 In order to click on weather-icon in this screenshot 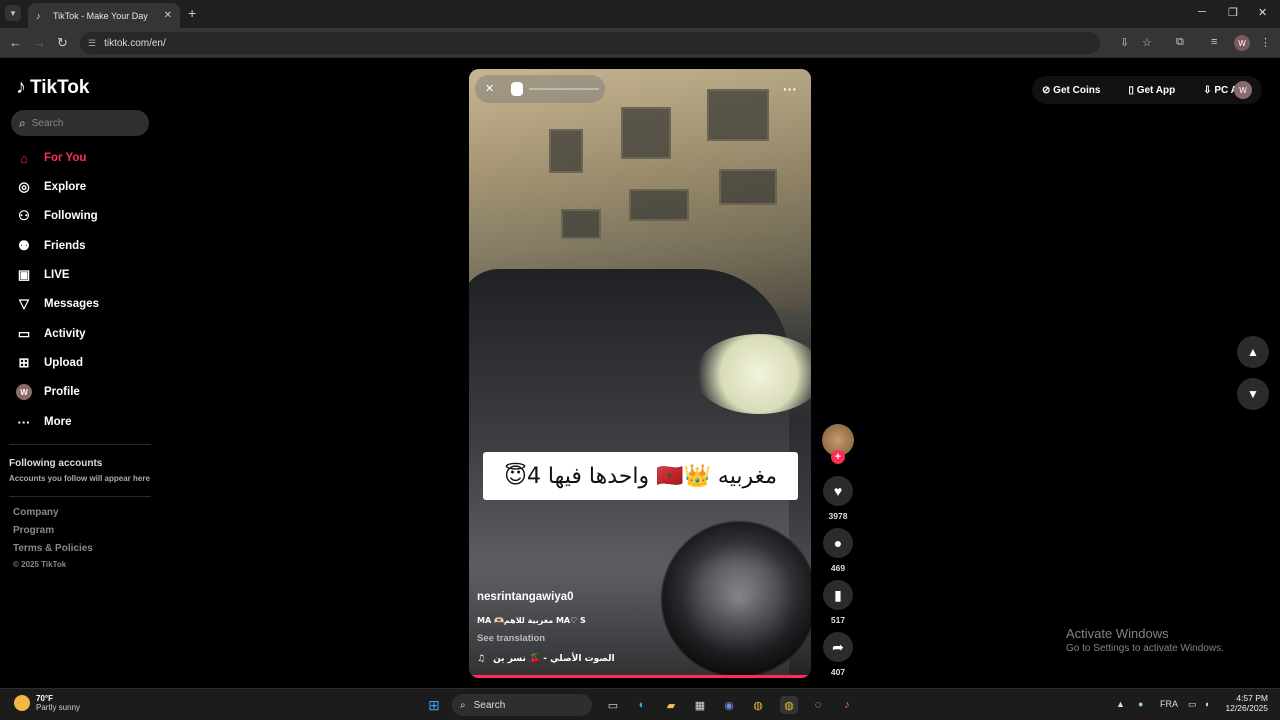, I will do `click(22, 703)`.